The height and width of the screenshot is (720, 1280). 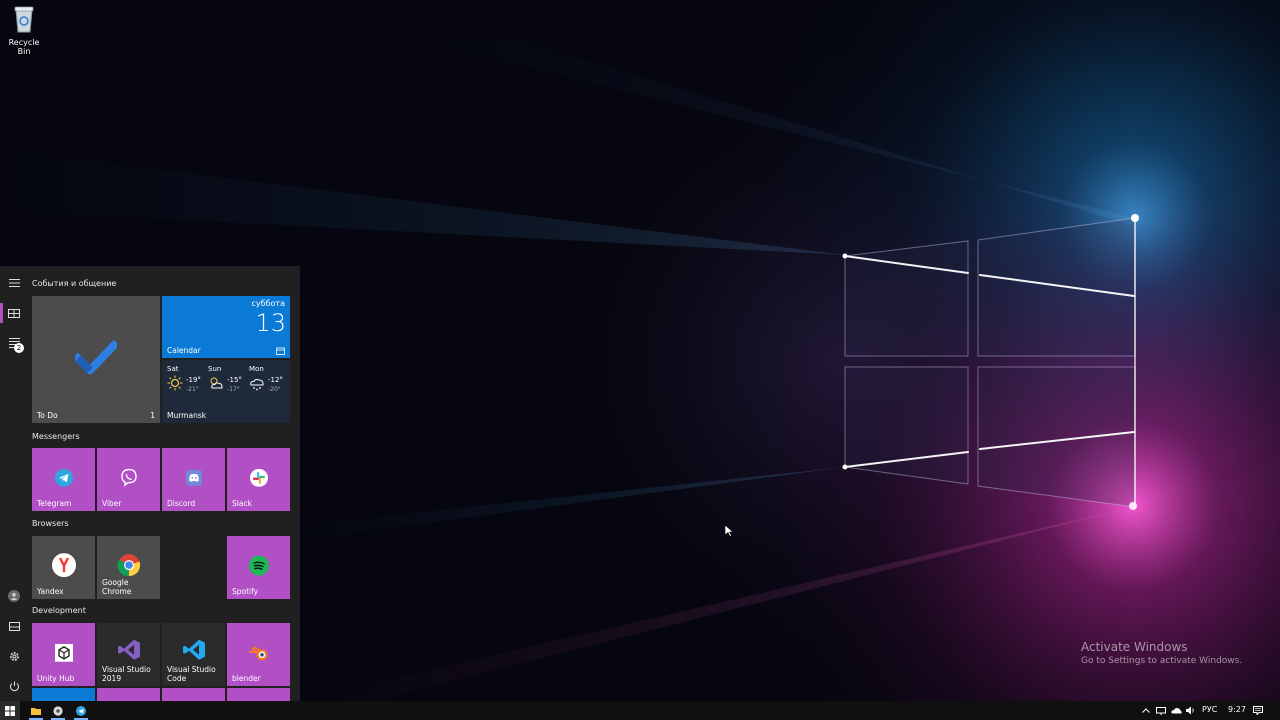 I want to click on taskbar-telegram, so click(x=81, y=710).